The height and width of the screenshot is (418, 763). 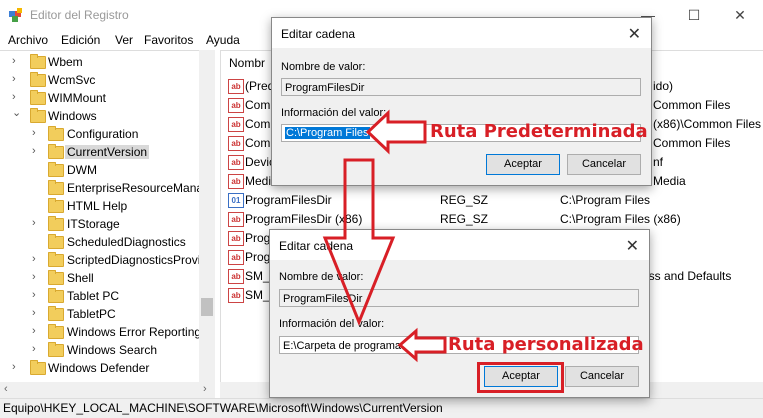 What do you see at coordinates (546, 344) in the screenshot?
I see `annotation-custom-path: Ruta personalizada` at bounding box center [546, 344].